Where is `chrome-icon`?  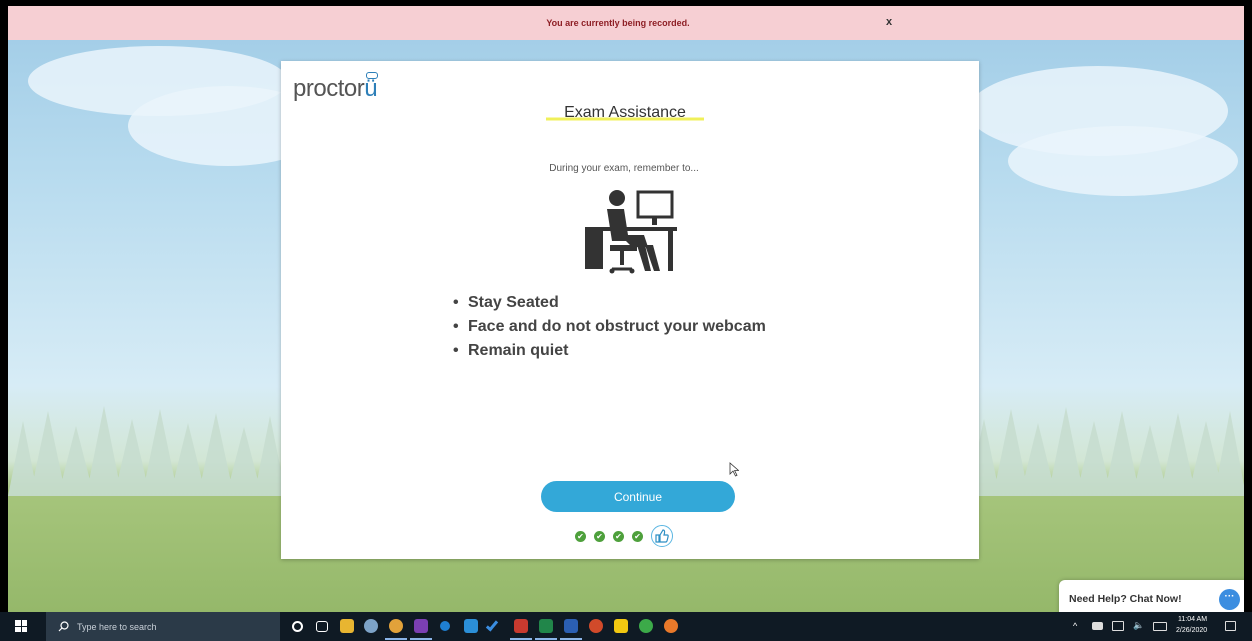 chrome-icon is located at coordinates (396, 626).